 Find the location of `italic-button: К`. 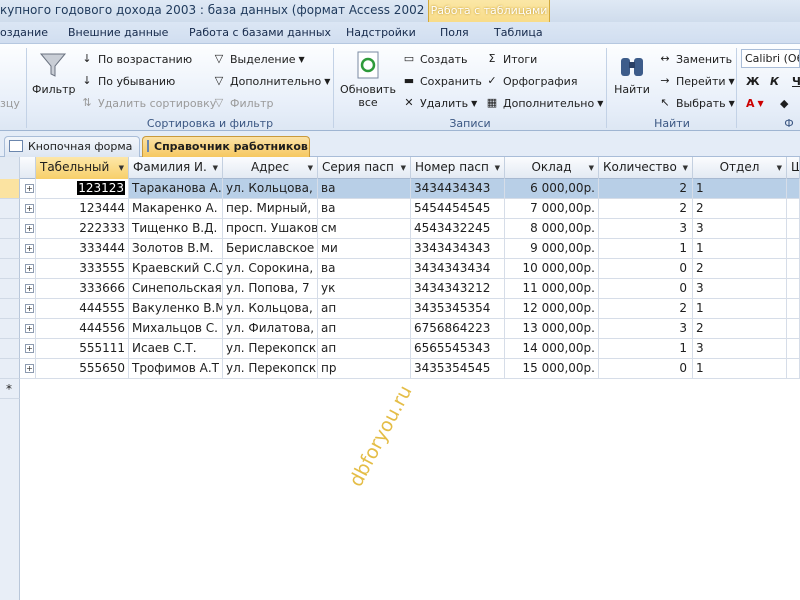

italic-button: К is located at coordinates (774, 81).